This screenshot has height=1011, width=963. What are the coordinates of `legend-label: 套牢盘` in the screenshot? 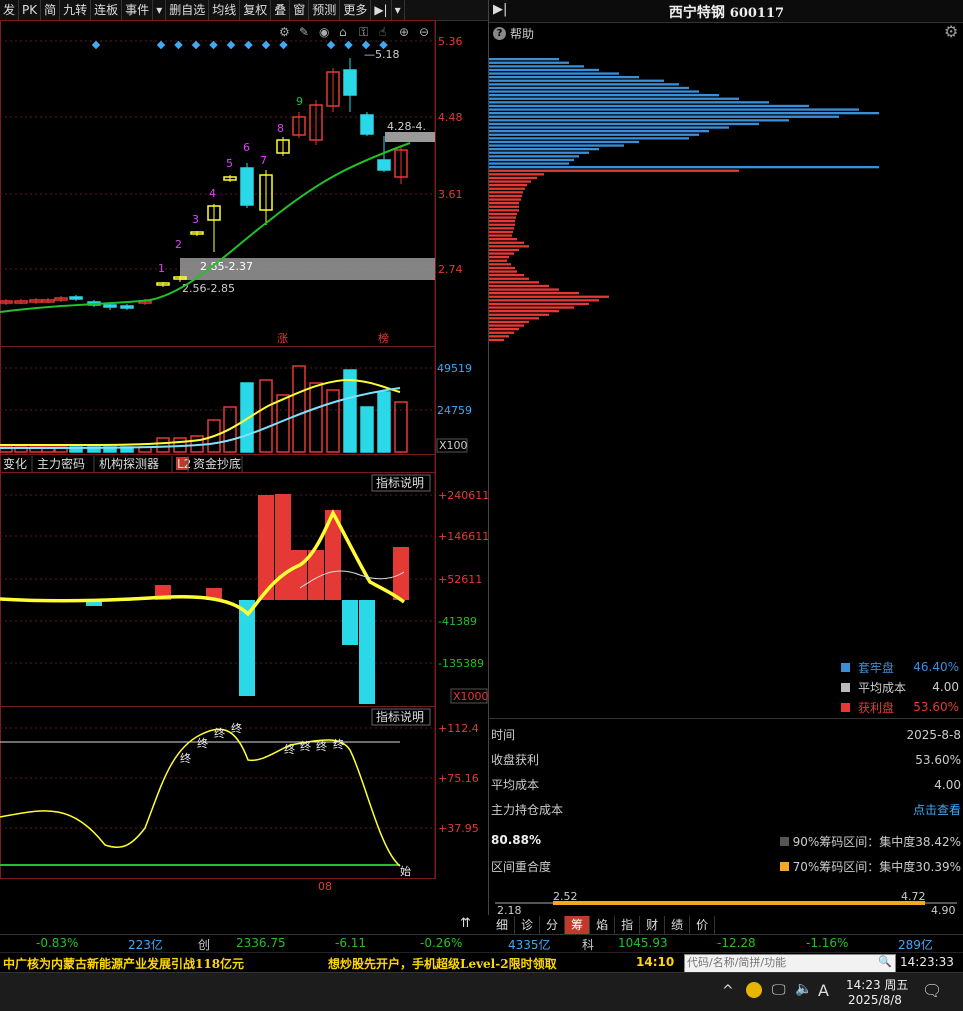 It's located at (876, 667).